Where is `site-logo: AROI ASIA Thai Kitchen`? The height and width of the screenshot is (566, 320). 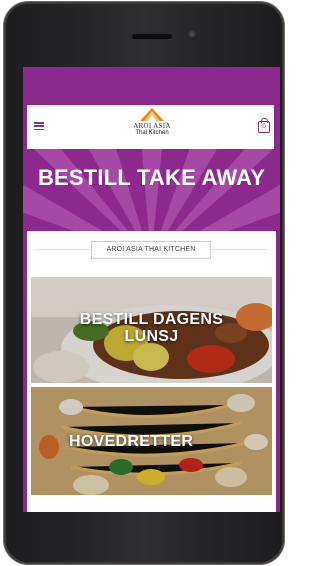 site-logo: AROI ASIA Thai Kitchen is located at coordinates (152, 127).